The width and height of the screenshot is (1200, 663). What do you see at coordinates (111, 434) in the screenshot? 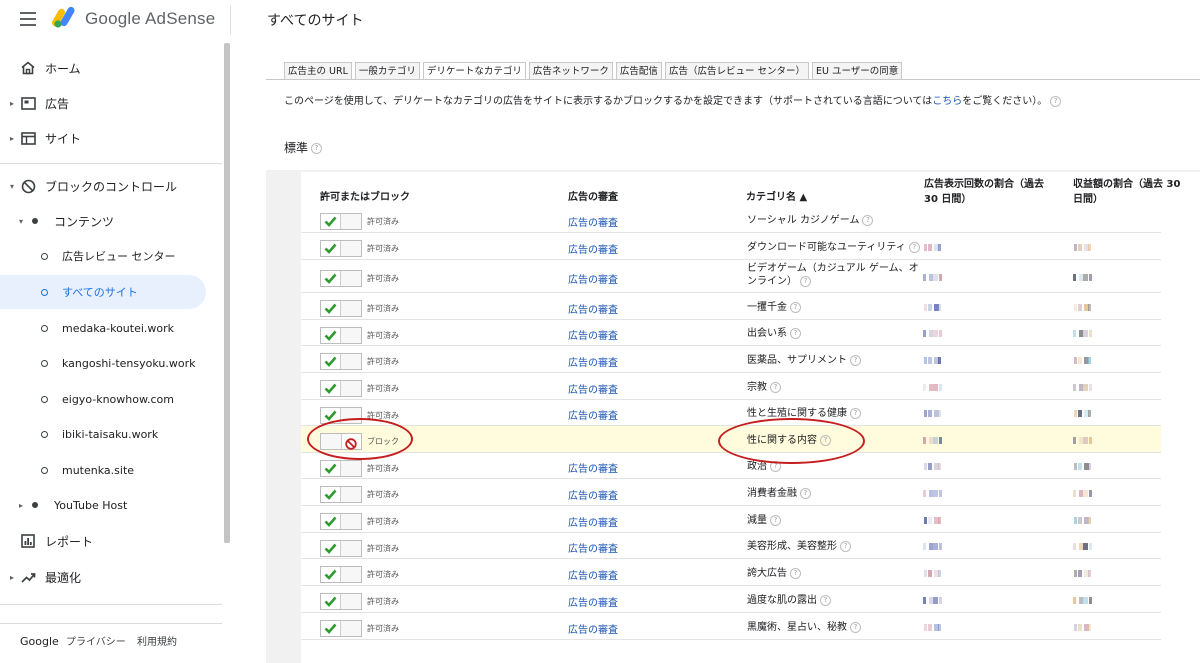
I see `sidebar-item-site: ibiki-taisaku.work` at bounding box center [111, 434].